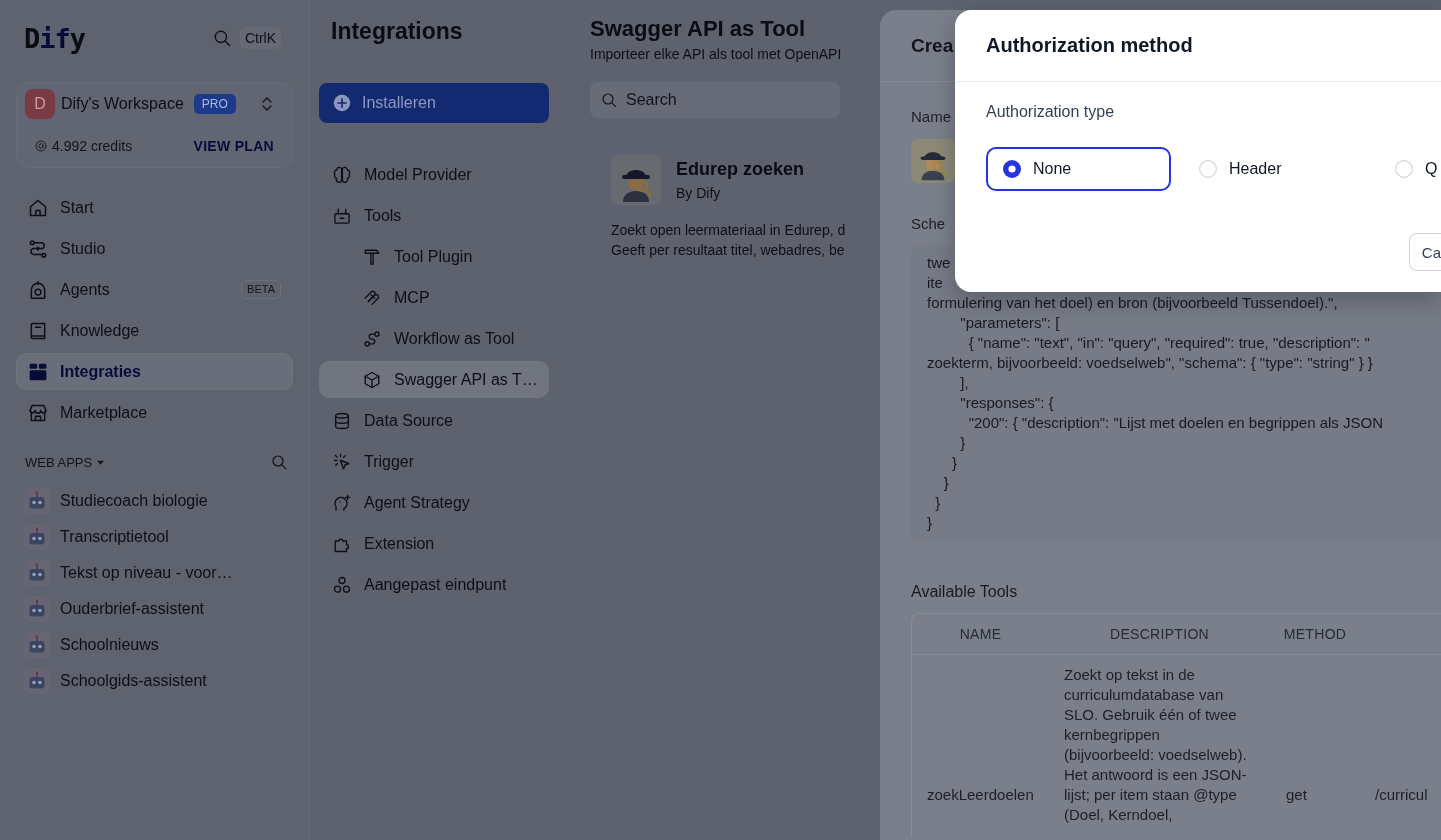 The image size is (1441, 840). What do you see at coordinates (38, 371) in the screenshot?
I see `blocks-icon` at bounding box center [38, 371].